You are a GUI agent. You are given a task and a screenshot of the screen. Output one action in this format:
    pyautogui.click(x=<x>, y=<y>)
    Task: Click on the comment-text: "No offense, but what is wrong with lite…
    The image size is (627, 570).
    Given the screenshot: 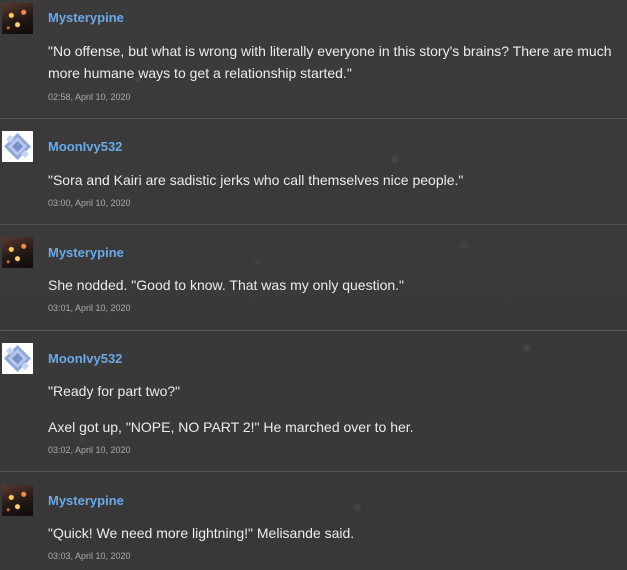 What is the action you would take?
    pyautogui.click(x=330, y=62)
    